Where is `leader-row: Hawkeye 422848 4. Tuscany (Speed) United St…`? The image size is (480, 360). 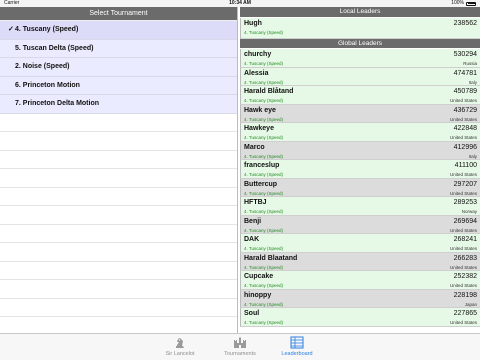 leader-row: Hawkeye 422848 4. Tuscany (Speed) United St… is located at coordinates (360, 132).